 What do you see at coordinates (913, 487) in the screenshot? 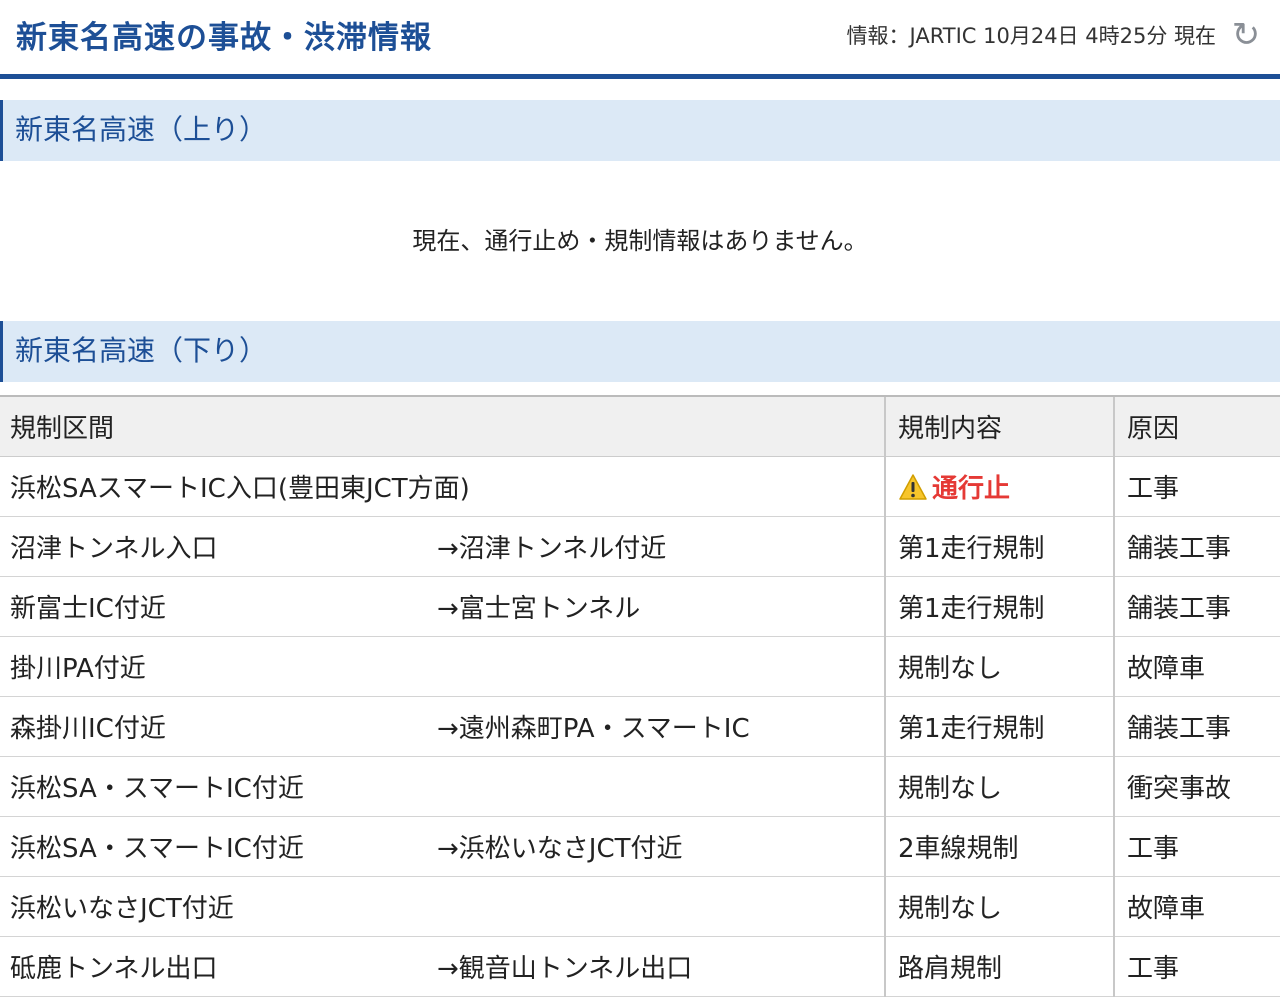
I see `warning-icon` at bounding box center [913, 487].